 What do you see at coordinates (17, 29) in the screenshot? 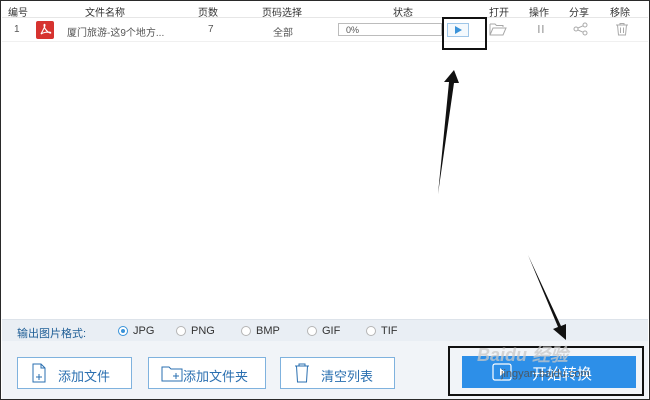
I see `row-index: 1` at bounding box center [17, 29].